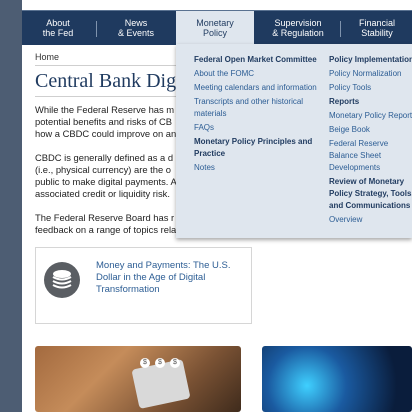 This screenshot has height=412, width=412. Describe the element at coordinates (106, 133) in the screenshot. I see `text-line: how a CBDC could improve on an` at that location.